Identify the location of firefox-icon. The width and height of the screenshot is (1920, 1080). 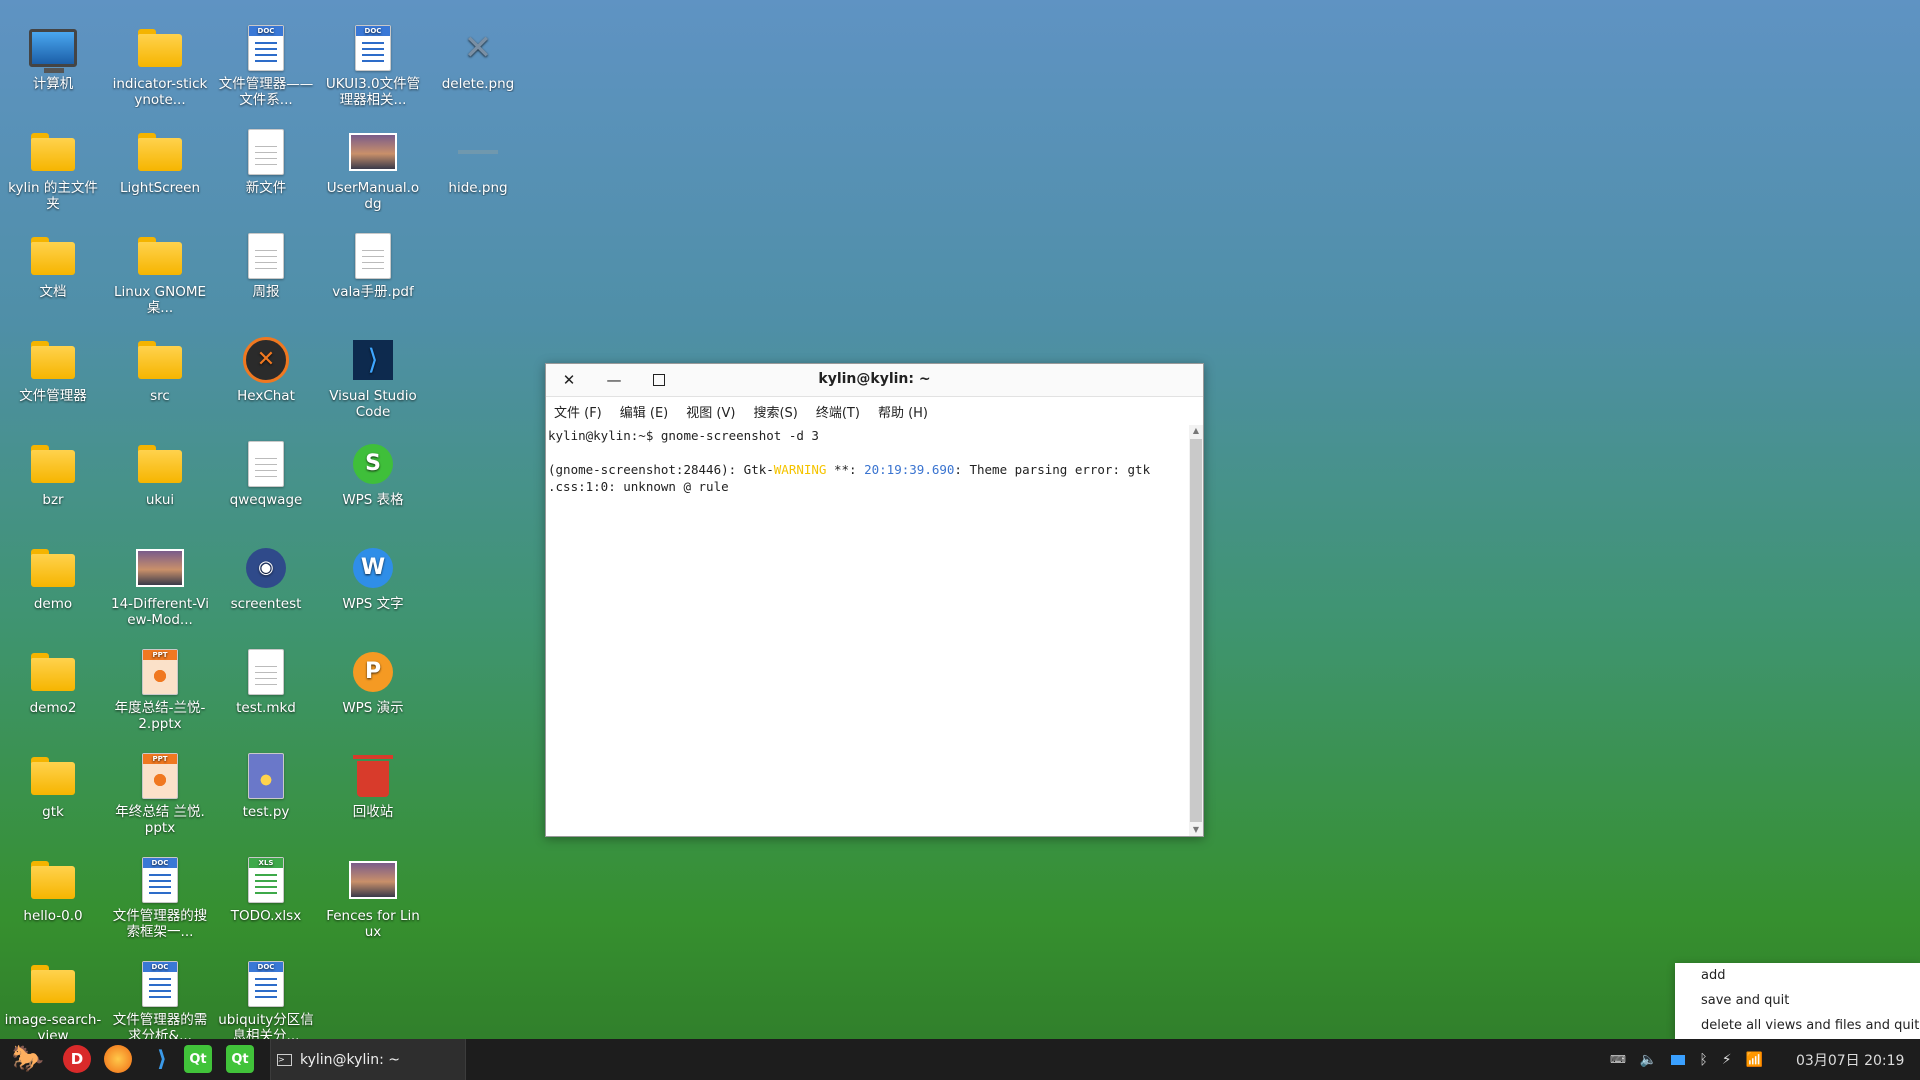
(118, 1059).